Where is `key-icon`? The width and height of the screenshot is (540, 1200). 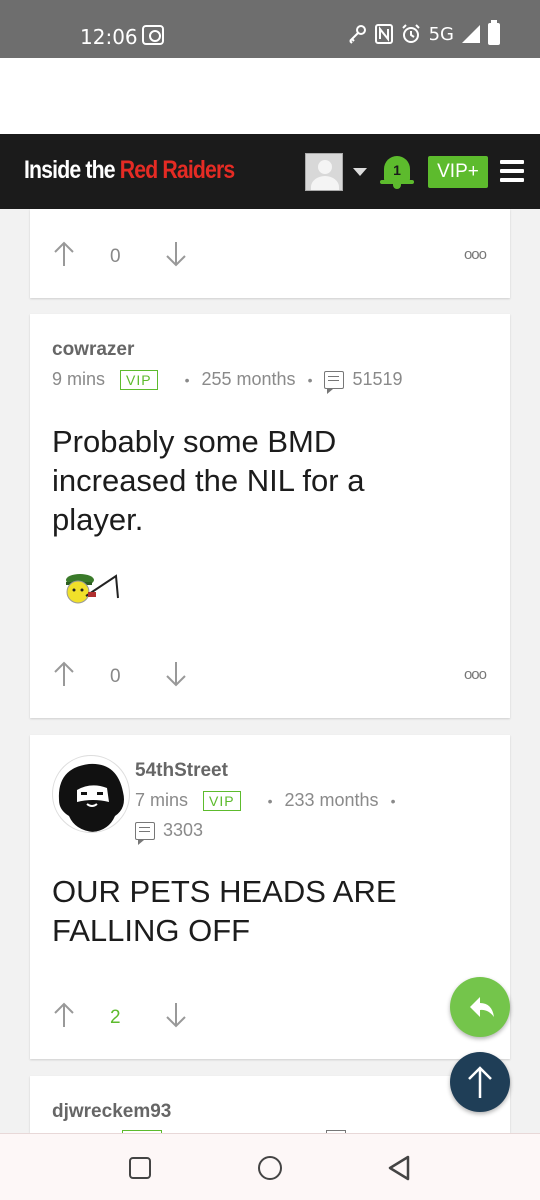 key-icon is located at coordinates (357, 34).